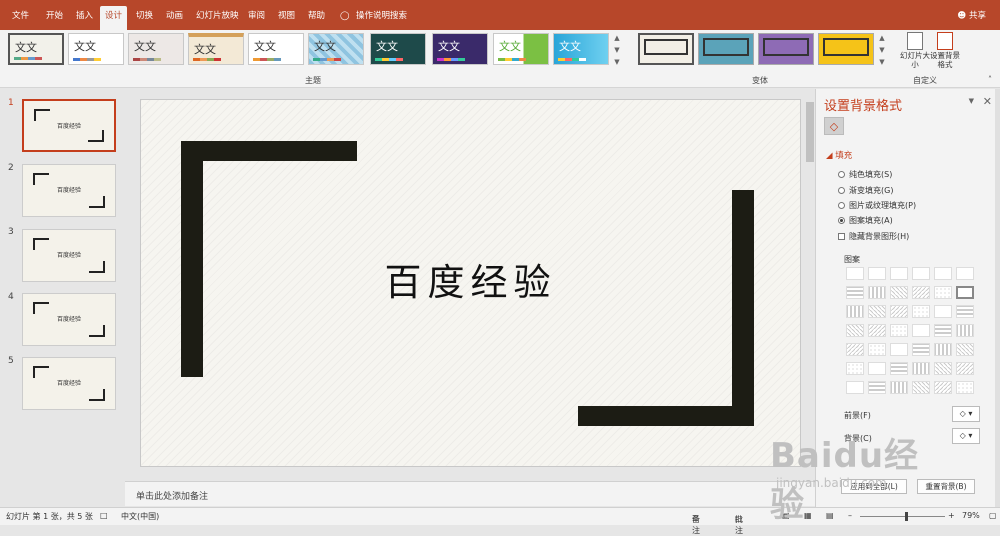  I want to click on theme-gallery-scroll: ▲ ▼ ▼, so click(617, 50).